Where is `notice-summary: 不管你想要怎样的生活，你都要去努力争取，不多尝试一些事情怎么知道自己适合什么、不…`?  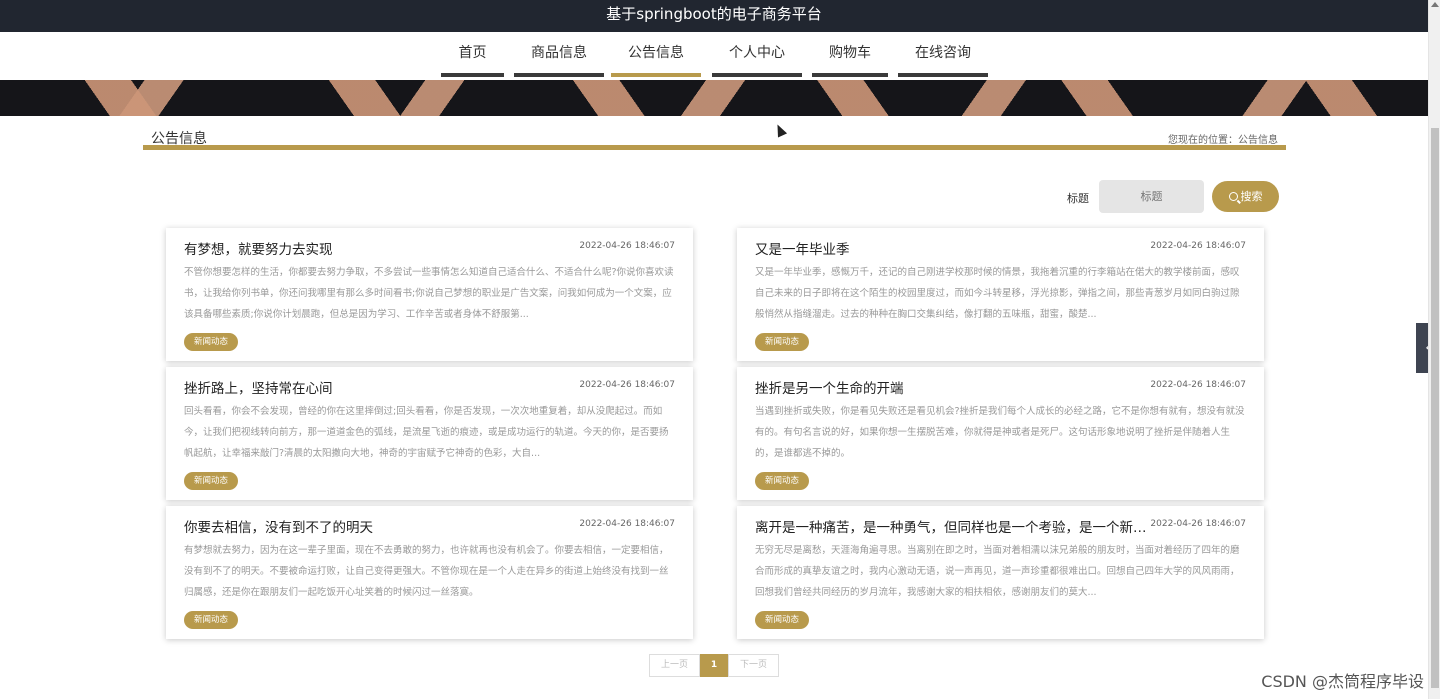 notice-summary: 不管你想要怎样的生活，你都要去努力争取，不多尝试一些事情怎么知道自己适合什么、不… is located at coordinates (429, 293).